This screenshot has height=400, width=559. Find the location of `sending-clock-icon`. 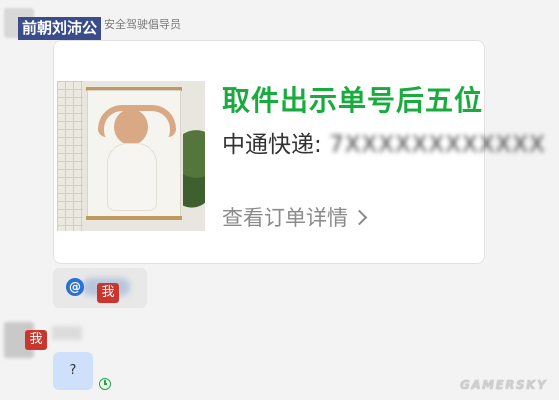

sending-clock-icon is located at coordinates (105, 384).